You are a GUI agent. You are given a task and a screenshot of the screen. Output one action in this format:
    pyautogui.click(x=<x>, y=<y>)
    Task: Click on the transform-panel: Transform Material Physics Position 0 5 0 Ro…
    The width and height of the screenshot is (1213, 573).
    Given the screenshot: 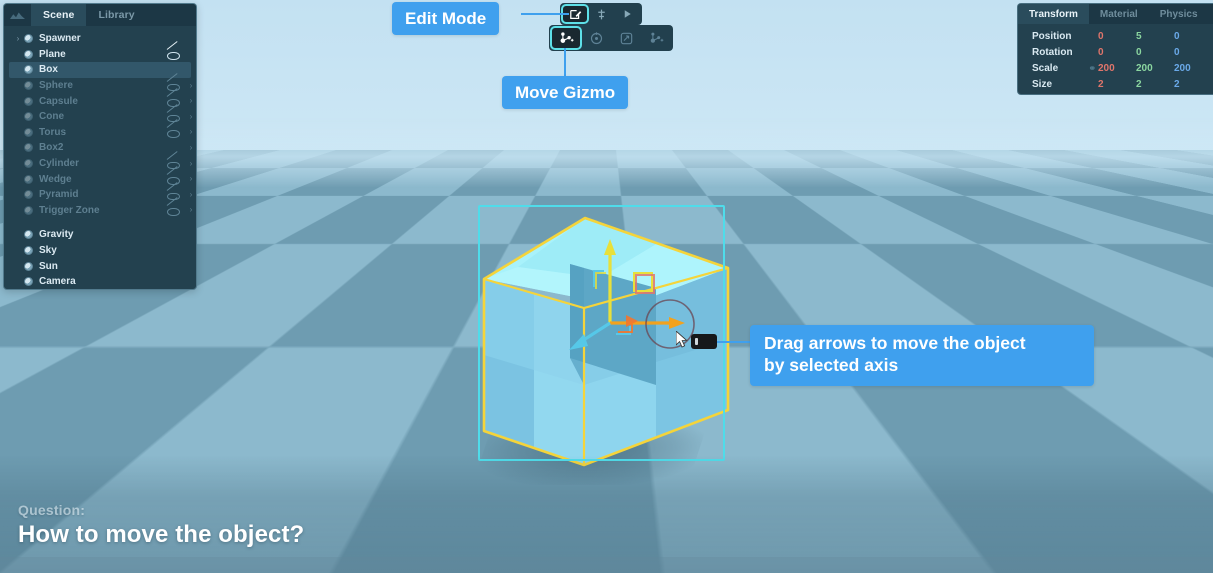 What is the action you would take?
    pyautogui.click(x=1115, y=49)
    